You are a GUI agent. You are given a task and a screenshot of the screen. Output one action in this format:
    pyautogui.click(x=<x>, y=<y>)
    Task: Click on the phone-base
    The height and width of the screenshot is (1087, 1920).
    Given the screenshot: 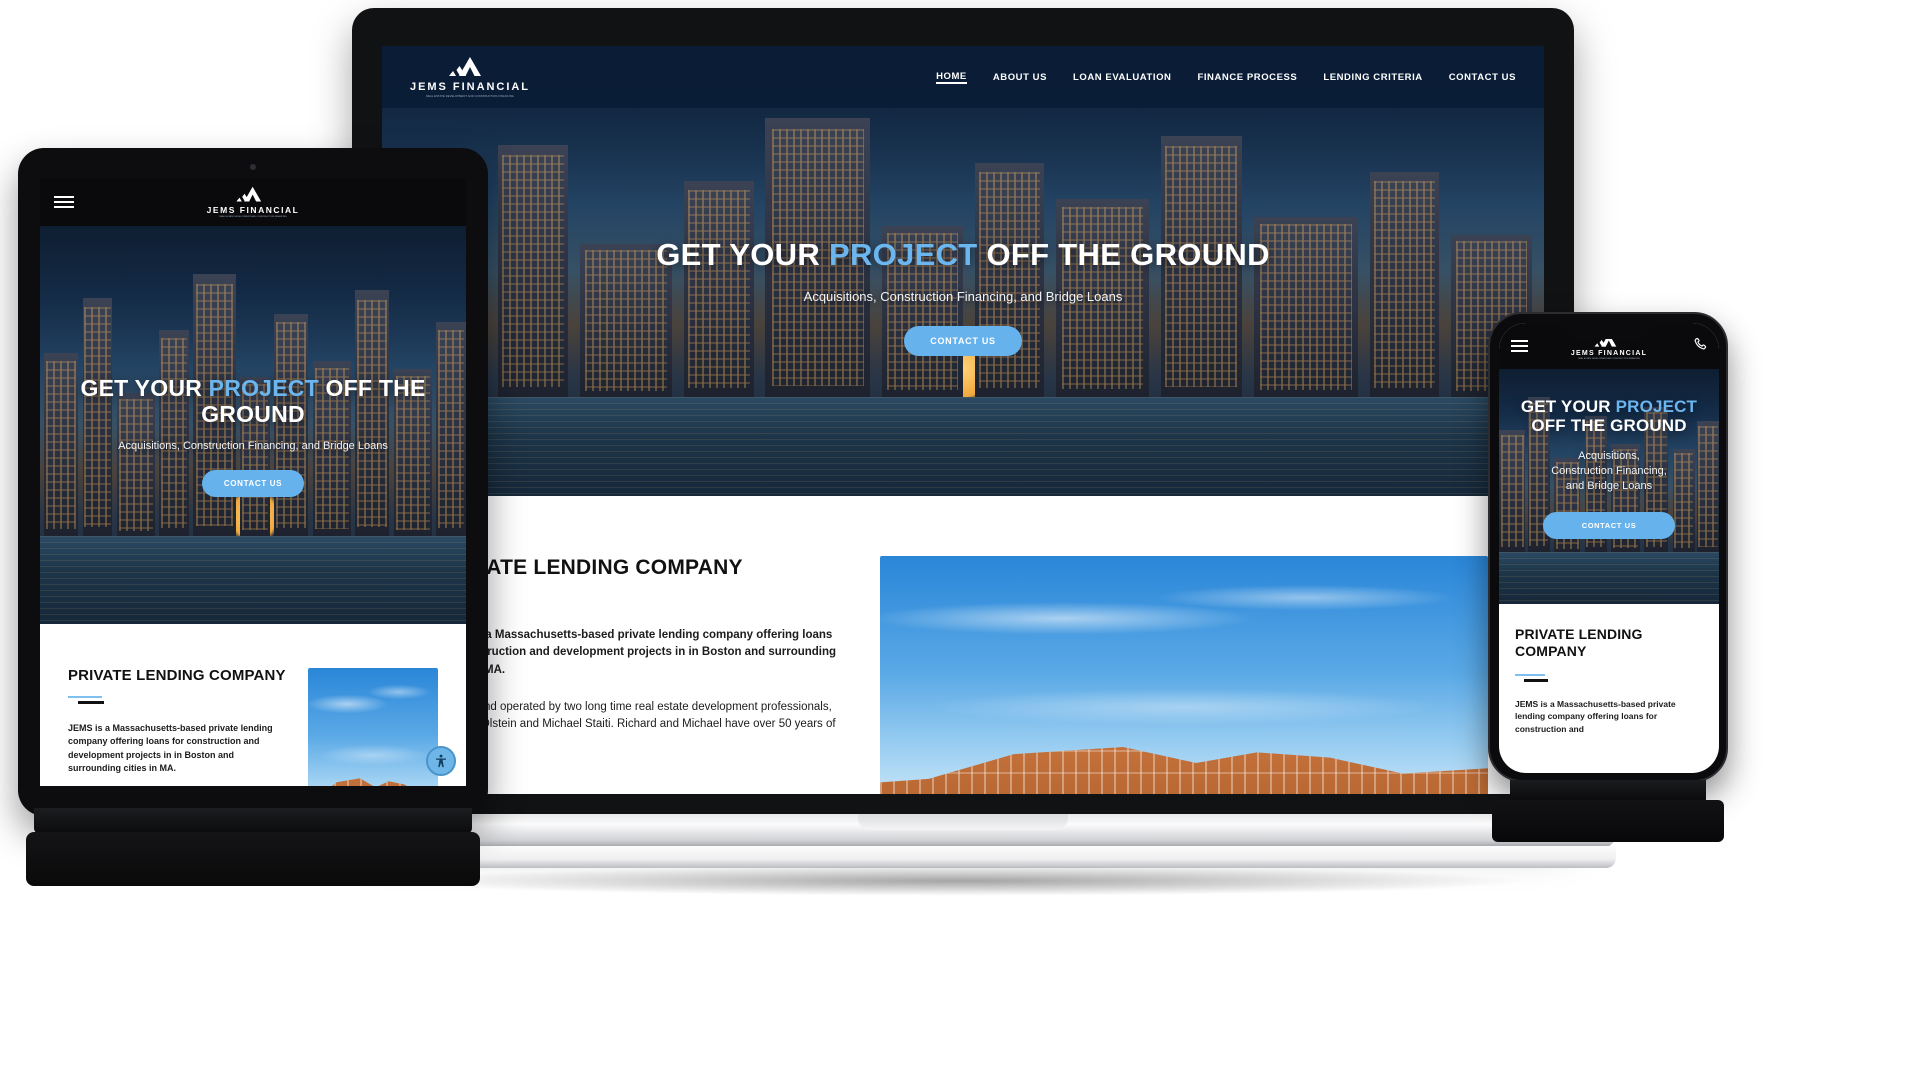 What is the action you would take?
    pyautogui.click(x=1608, y=821)
    